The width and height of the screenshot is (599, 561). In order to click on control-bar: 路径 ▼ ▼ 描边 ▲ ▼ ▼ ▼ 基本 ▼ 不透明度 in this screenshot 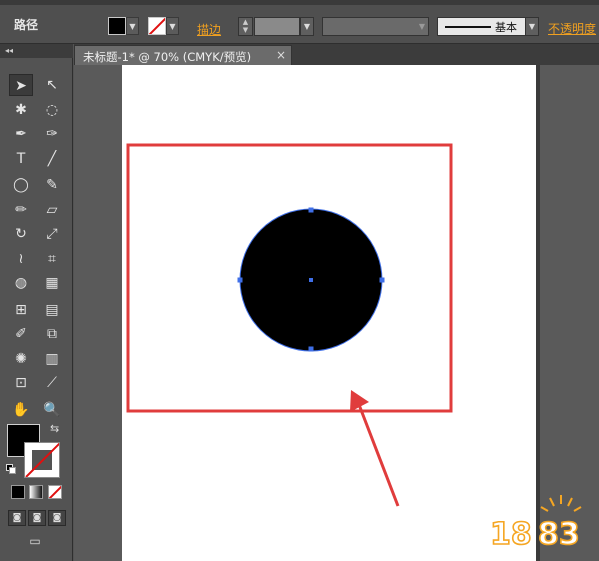, I will do `click(299, 22)`.